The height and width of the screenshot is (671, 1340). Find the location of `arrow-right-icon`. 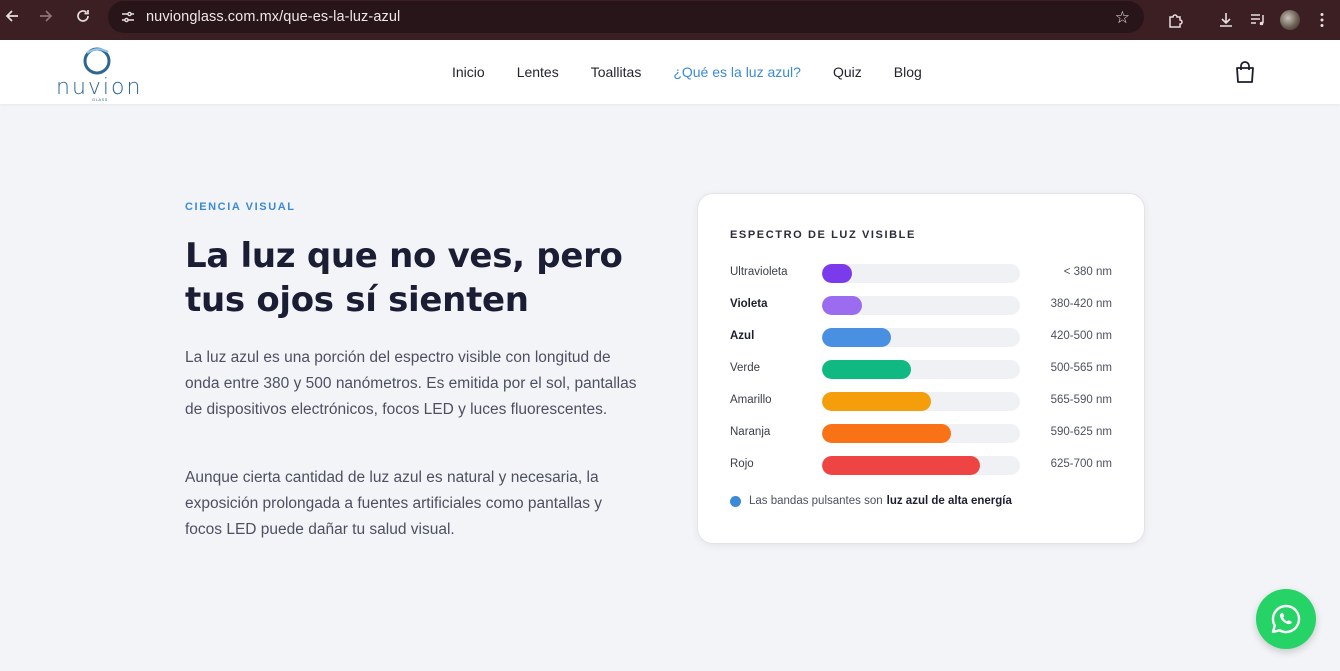

arrow-right-icon is located at coordinates (46, 16).